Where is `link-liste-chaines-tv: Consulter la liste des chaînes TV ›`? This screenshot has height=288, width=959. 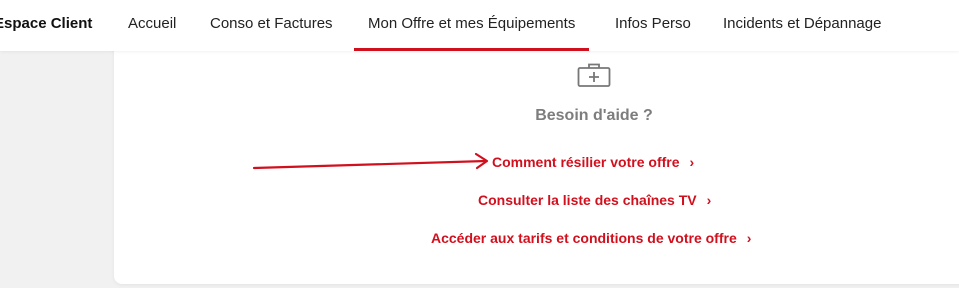 link-liste-chaines-tv: Consulter la liste des chaînes TV › is located at coordinates (594, 200).